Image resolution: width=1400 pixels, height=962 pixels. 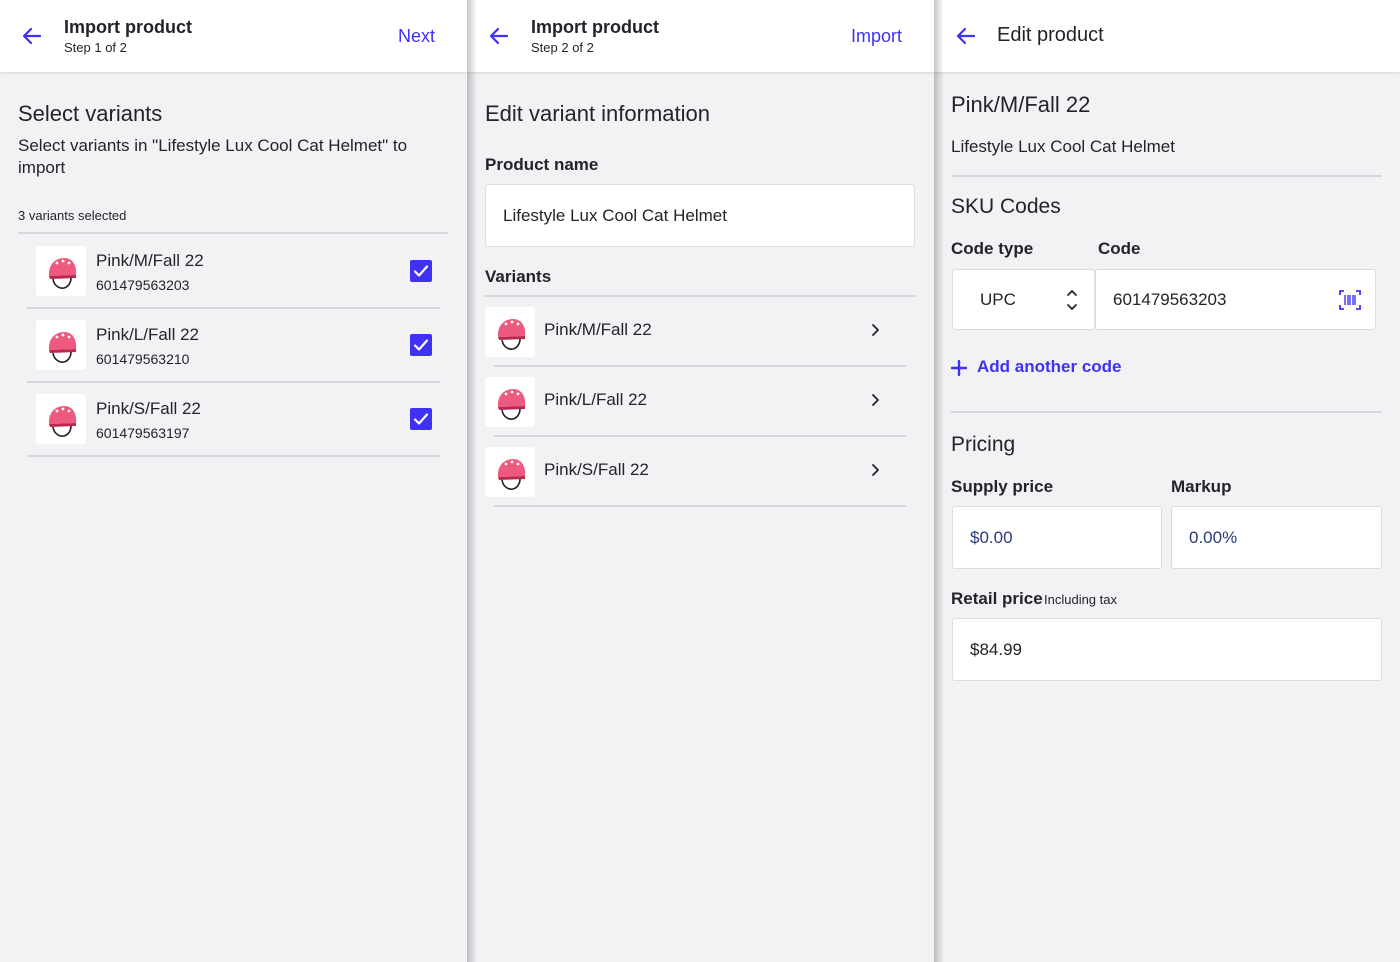 I want to click on variant-sku: 601479563210, so click(x=143, y=359).